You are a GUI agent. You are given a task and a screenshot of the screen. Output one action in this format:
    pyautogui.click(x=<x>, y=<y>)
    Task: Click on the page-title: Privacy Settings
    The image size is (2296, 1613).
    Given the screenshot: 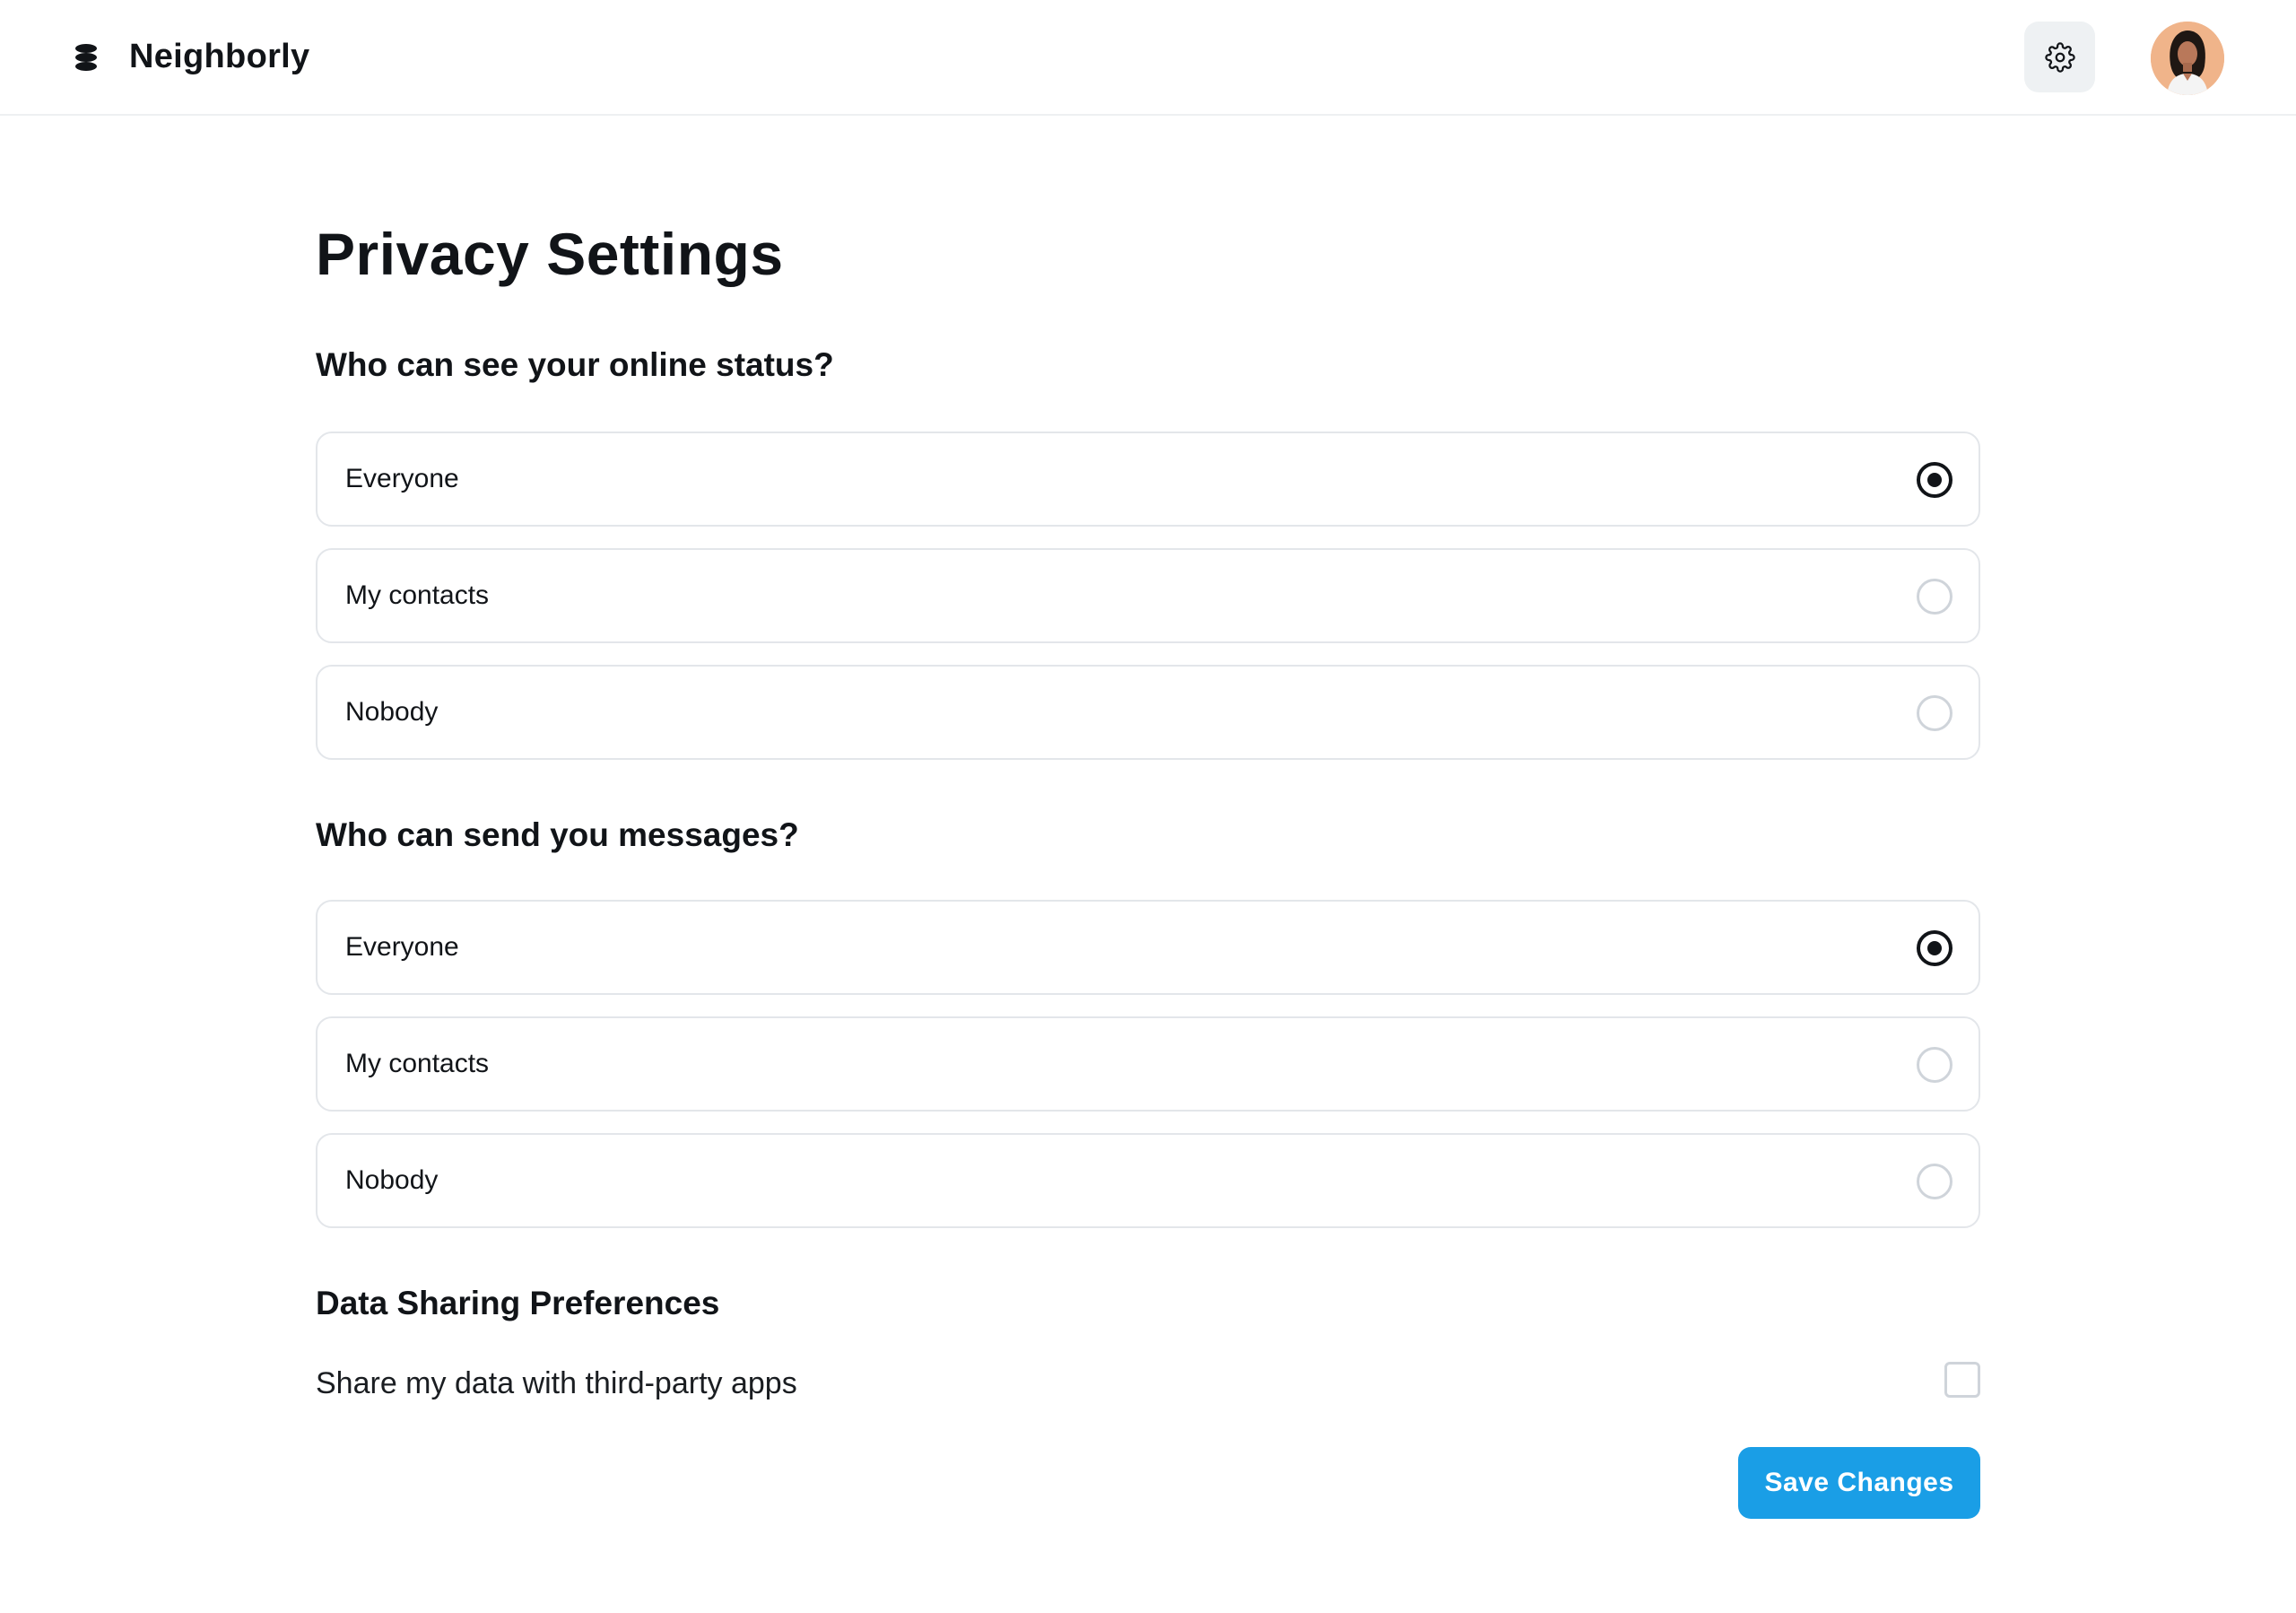 What is the action you would take?
    pyautogui.click(x=550, y=254)
    